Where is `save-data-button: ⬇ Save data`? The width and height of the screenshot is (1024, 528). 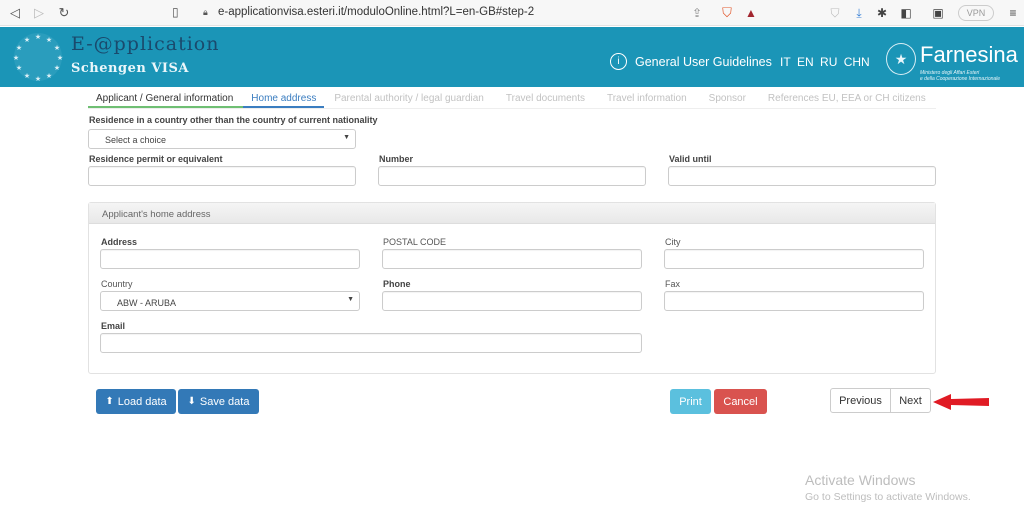 save-data-button: ⬇ Save data is located at coordinates (218, 401).